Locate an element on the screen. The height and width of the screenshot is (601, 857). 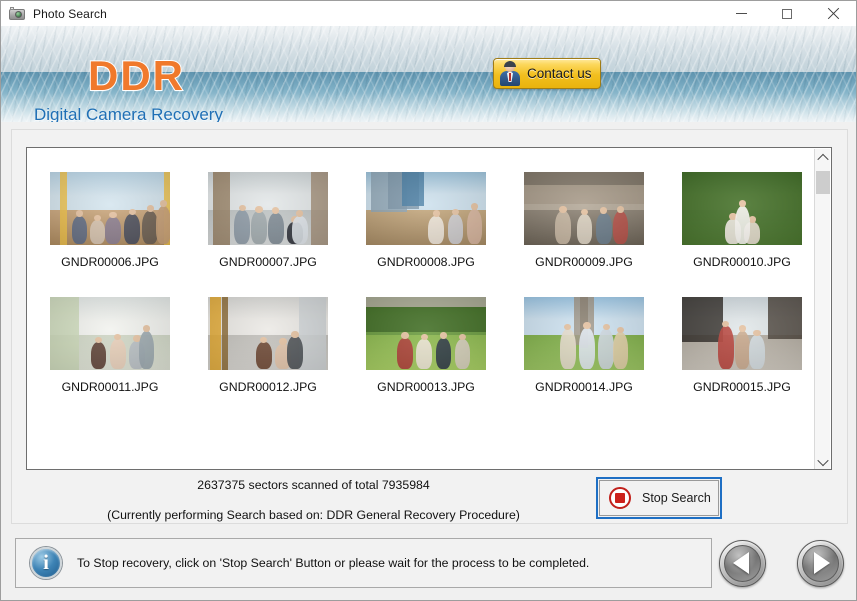
scroll-down-button is located at coordinates (823, 461).